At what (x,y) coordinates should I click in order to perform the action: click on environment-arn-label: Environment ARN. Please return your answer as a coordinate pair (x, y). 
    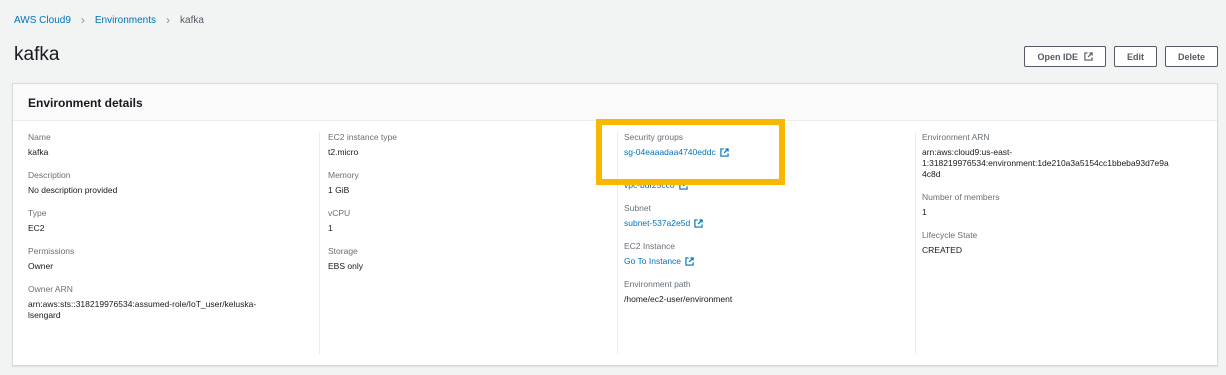
    Looking at the image, I should click on (956, 137).